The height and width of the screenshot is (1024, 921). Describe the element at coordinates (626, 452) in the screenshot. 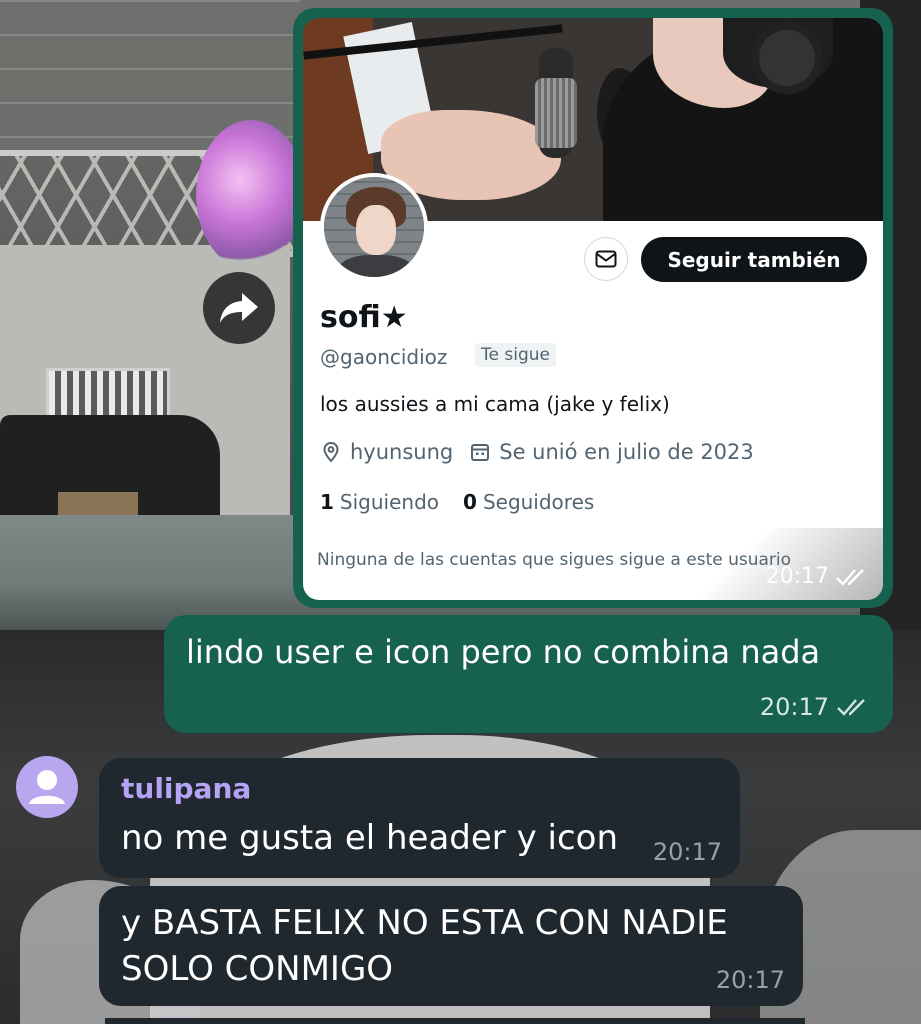

I see `profile-join-date: Se unió en julio de 2023` at that location.